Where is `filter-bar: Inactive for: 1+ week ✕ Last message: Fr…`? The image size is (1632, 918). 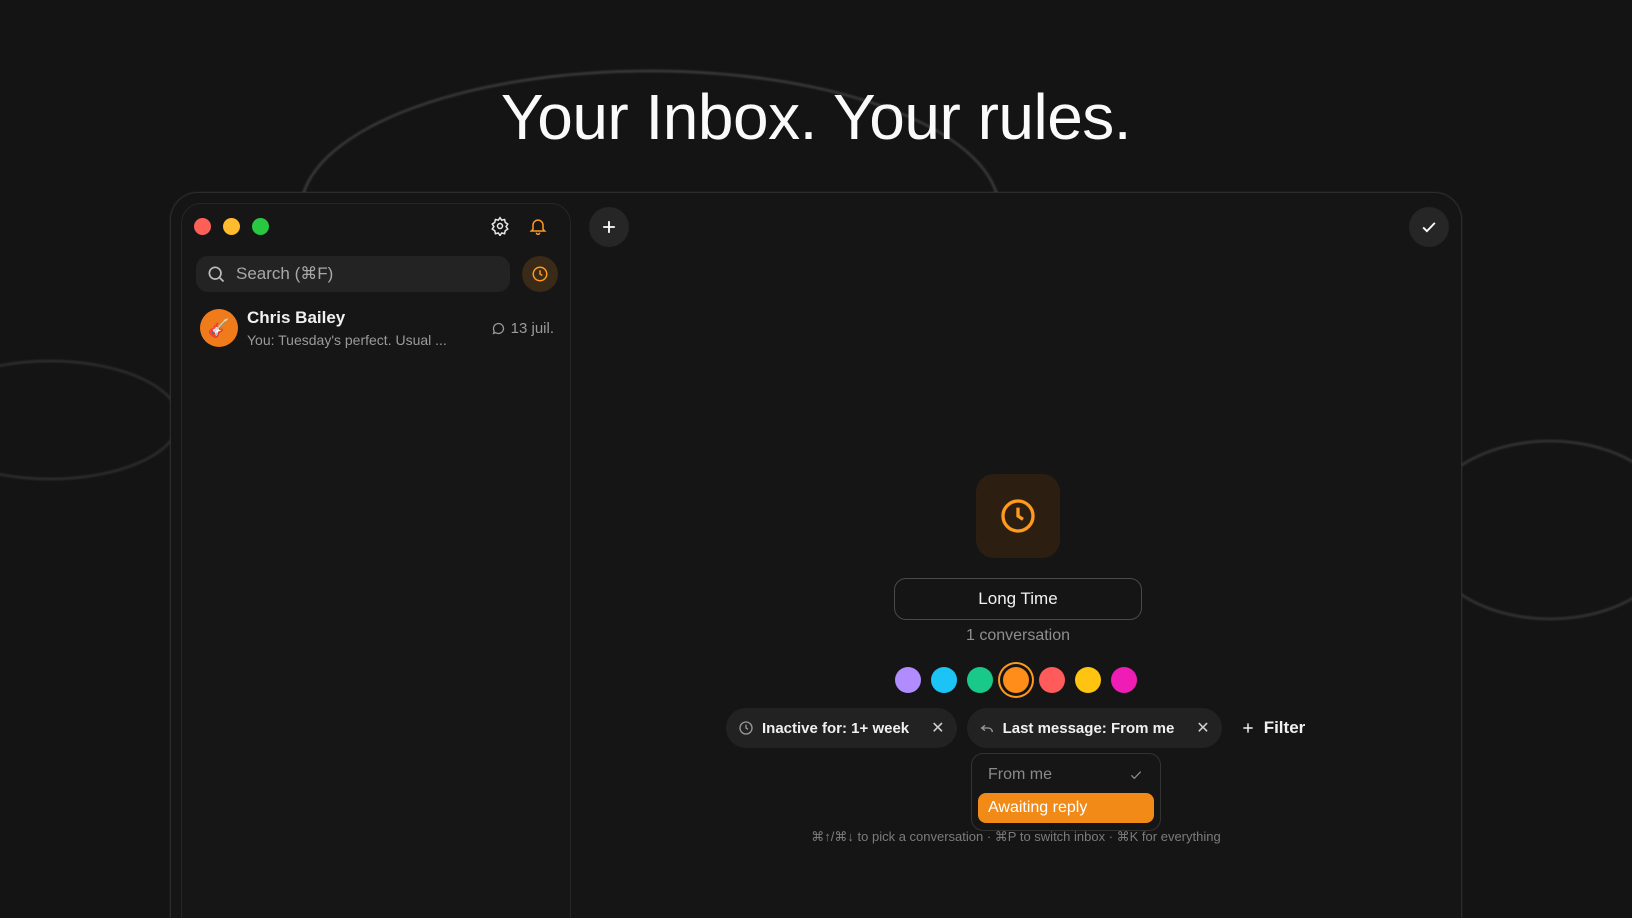
filter-bar: Inactive for: 1+ week ✕ Last message: Fr… is located at coordinates (1015, 728).